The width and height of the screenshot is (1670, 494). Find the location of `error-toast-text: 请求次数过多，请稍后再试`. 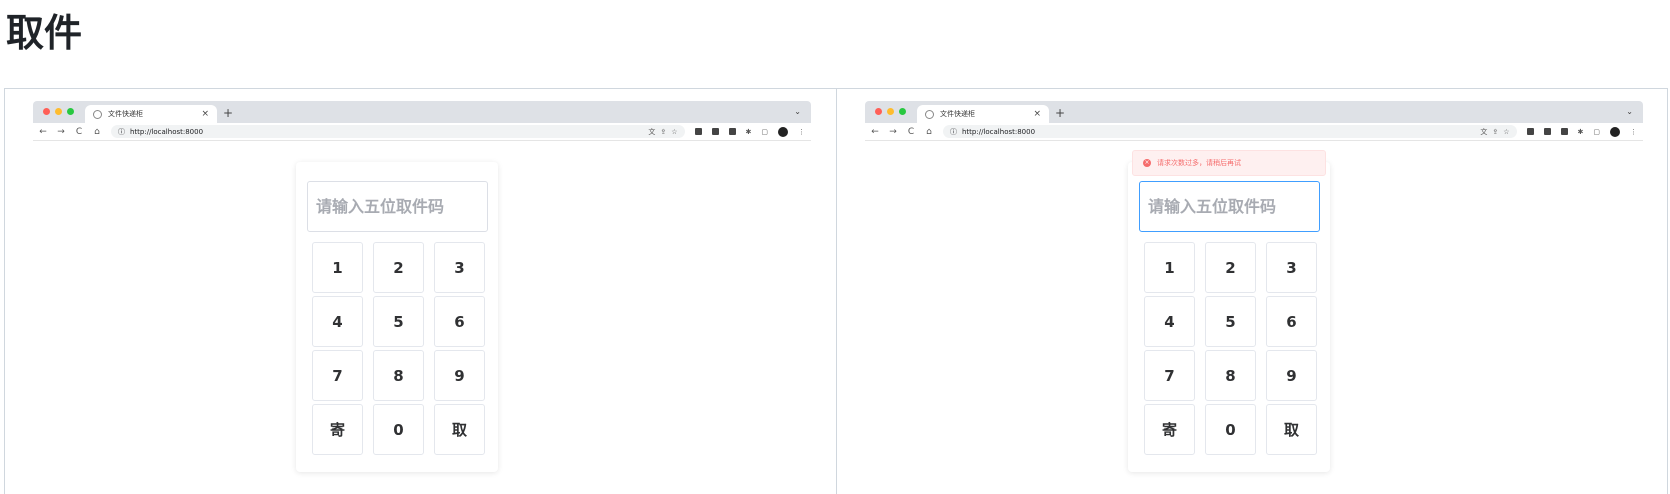

error-toast-text: 请求次数过多，请稍后再试 is located at coordinates (1199, 163).